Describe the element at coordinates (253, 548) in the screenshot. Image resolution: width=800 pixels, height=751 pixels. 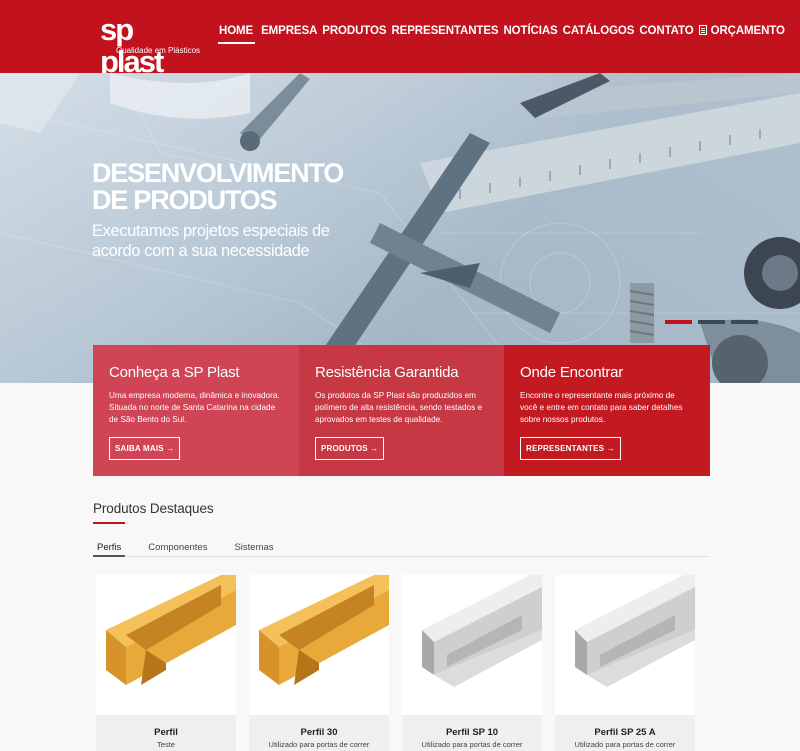
I see `tab-sistemas: Sistemas` at that location.